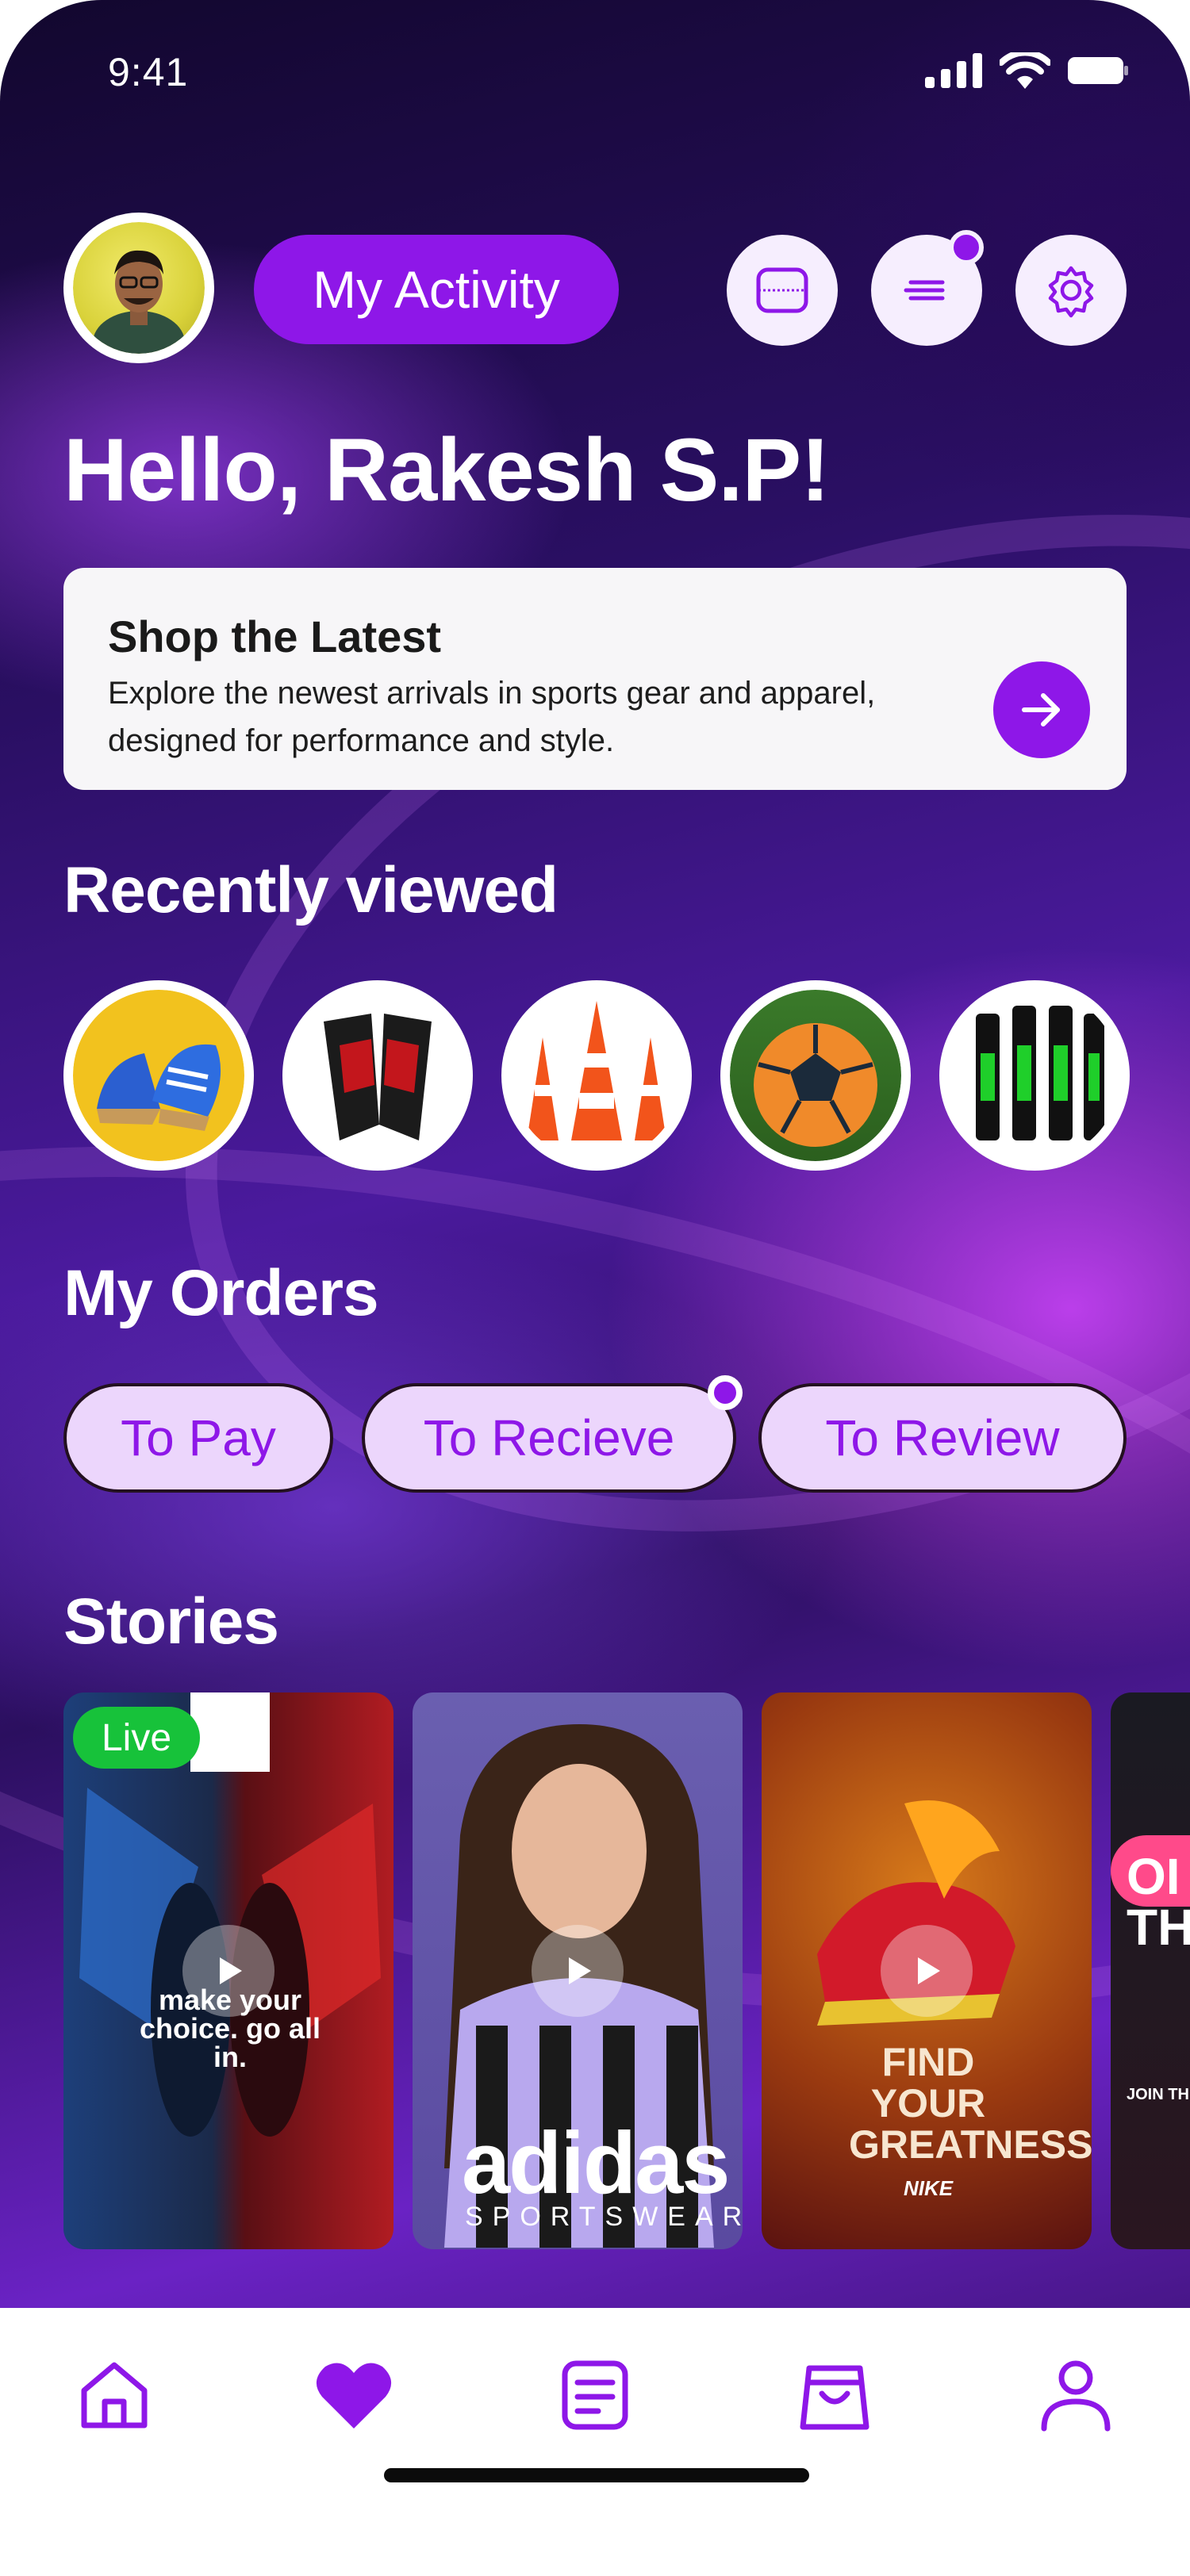  I want to click on story-caption: FIND YOUR GREATNESS, so click(970, 2103).